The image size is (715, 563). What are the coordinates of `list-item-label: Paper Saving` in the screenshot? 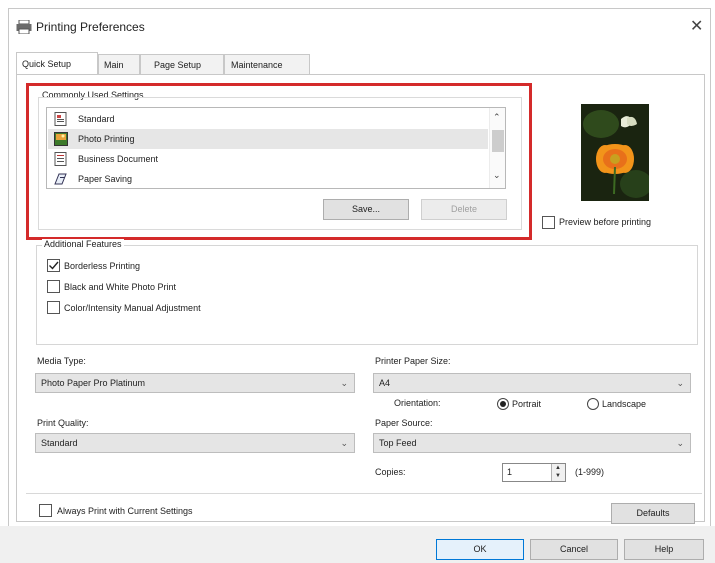 It's located at (105, 179).